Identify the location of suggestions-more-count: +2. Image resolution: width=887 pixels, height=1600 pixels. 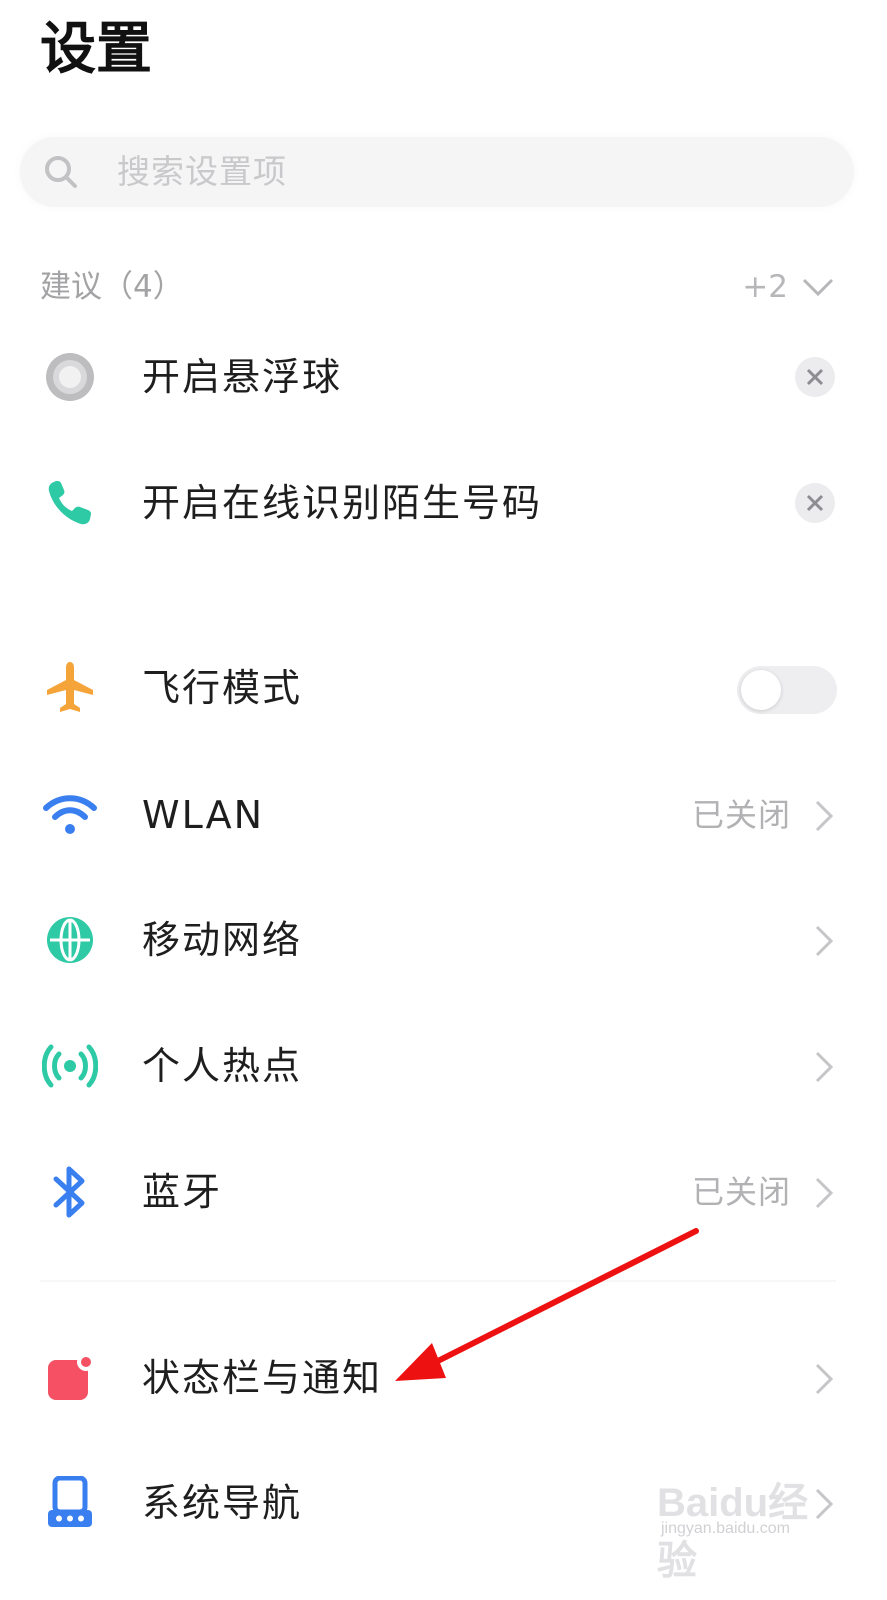
(765, 287).